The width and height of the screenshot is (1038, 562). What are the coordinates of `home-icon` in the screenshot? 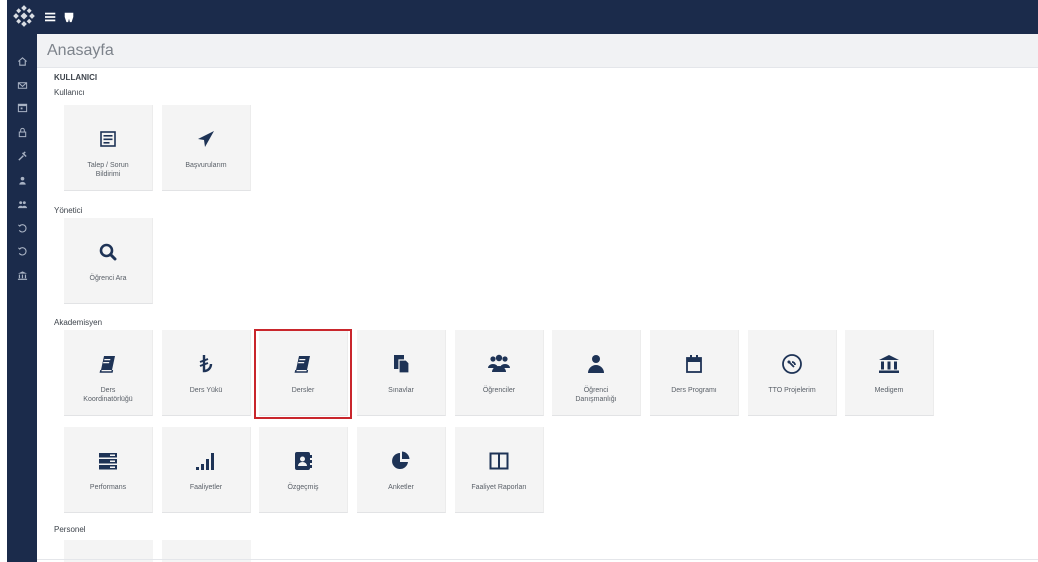 It's located at (22, 61).